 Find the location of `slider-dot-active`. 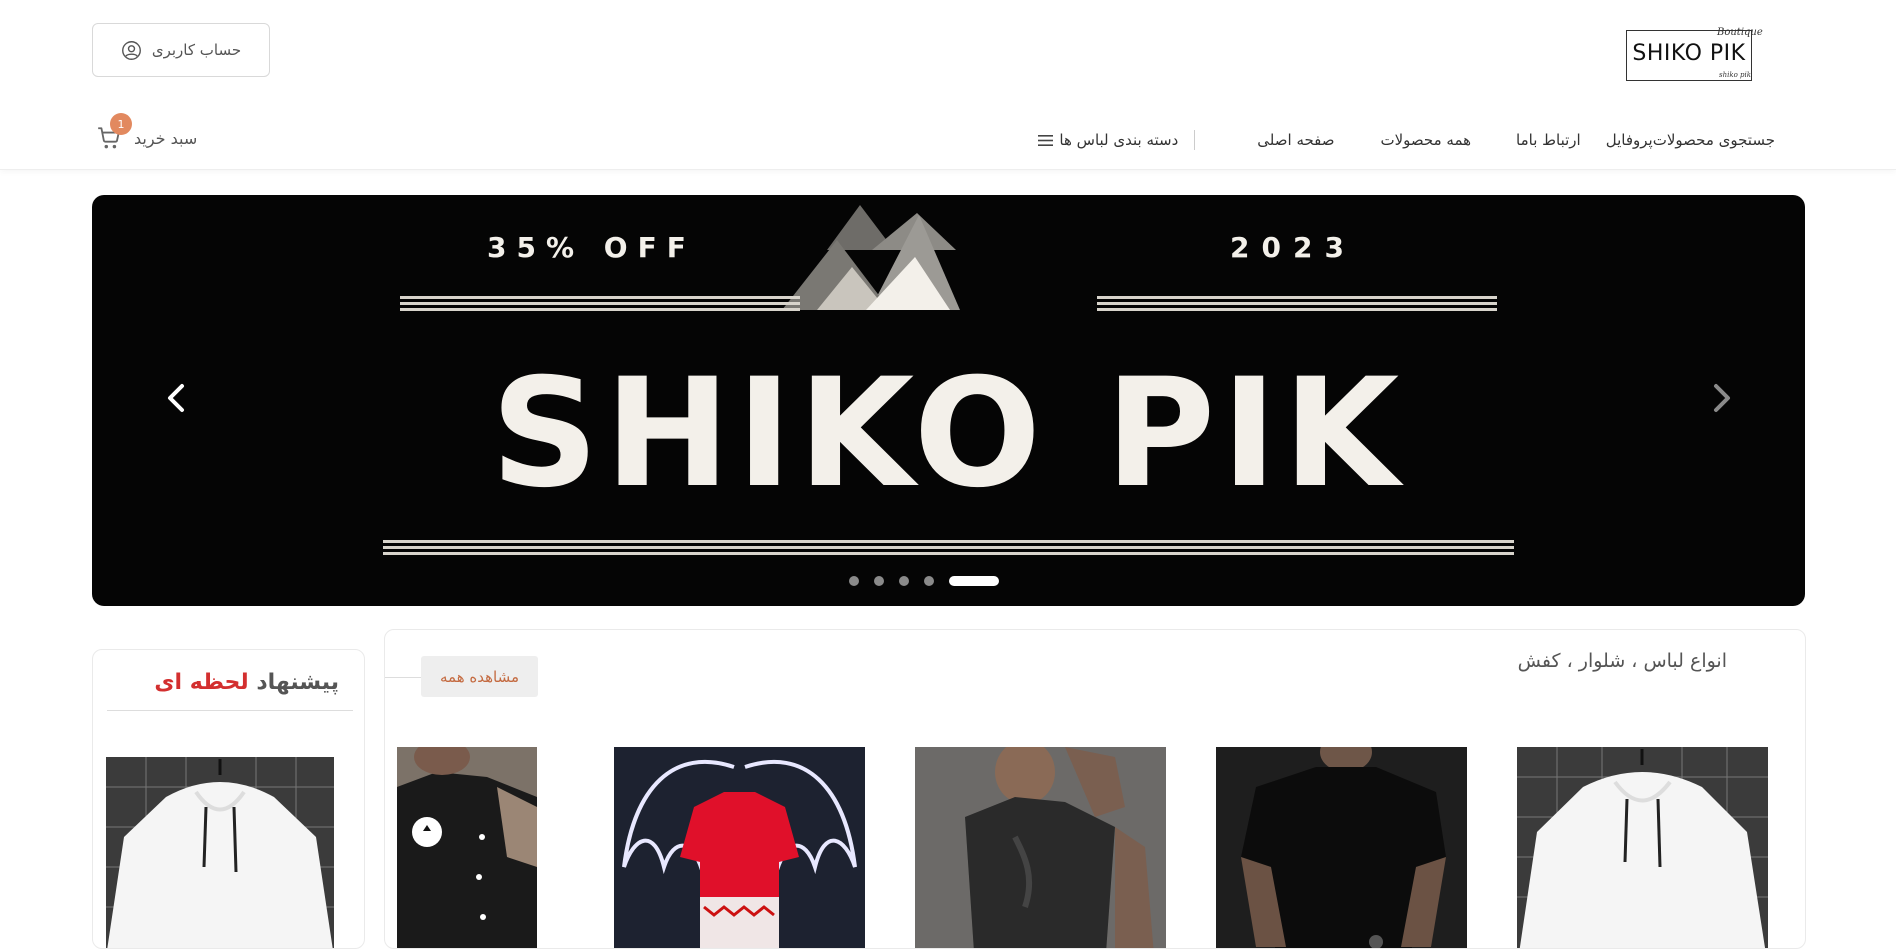

slider-dot-active is located at coordinates (974, 581).